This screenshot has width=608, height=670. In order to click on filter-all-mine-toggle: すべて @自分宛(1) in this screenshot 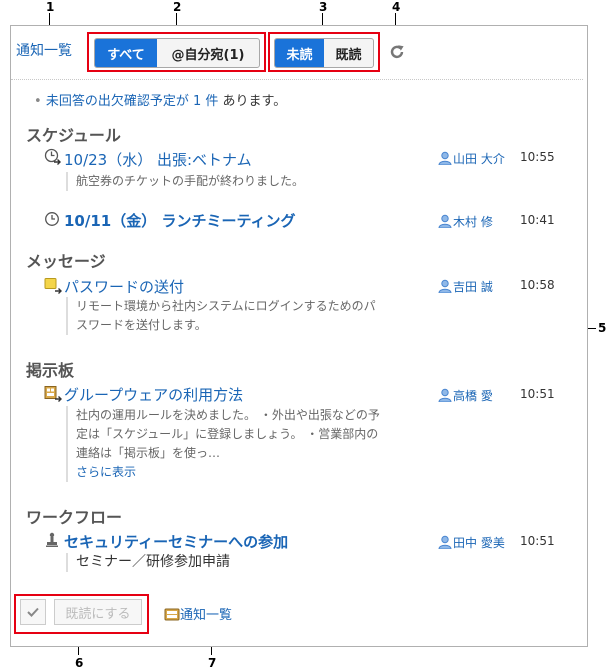, I will do `click(177, 53)`.